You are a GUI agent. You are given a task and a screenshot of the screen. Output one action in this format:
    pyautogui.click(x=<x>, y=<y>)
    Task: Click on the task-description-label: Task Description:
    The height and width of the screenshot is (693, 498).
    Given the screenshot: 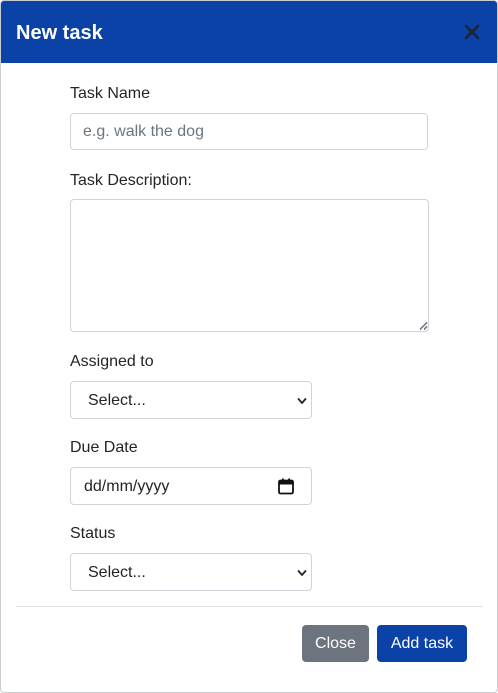 What is the action you would take?
    pyautogui.click(x=131, y=180)
    